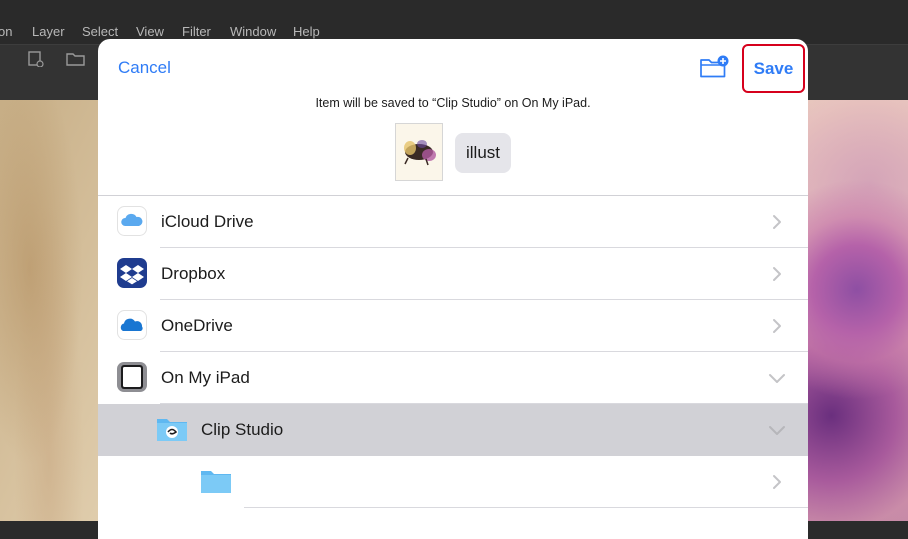 The width and height of the screenshot is (908, 539). What do you see at coordinates (132, 221) in the screenshot?
I see `icloud-icon` at bounding box center [132, 221].